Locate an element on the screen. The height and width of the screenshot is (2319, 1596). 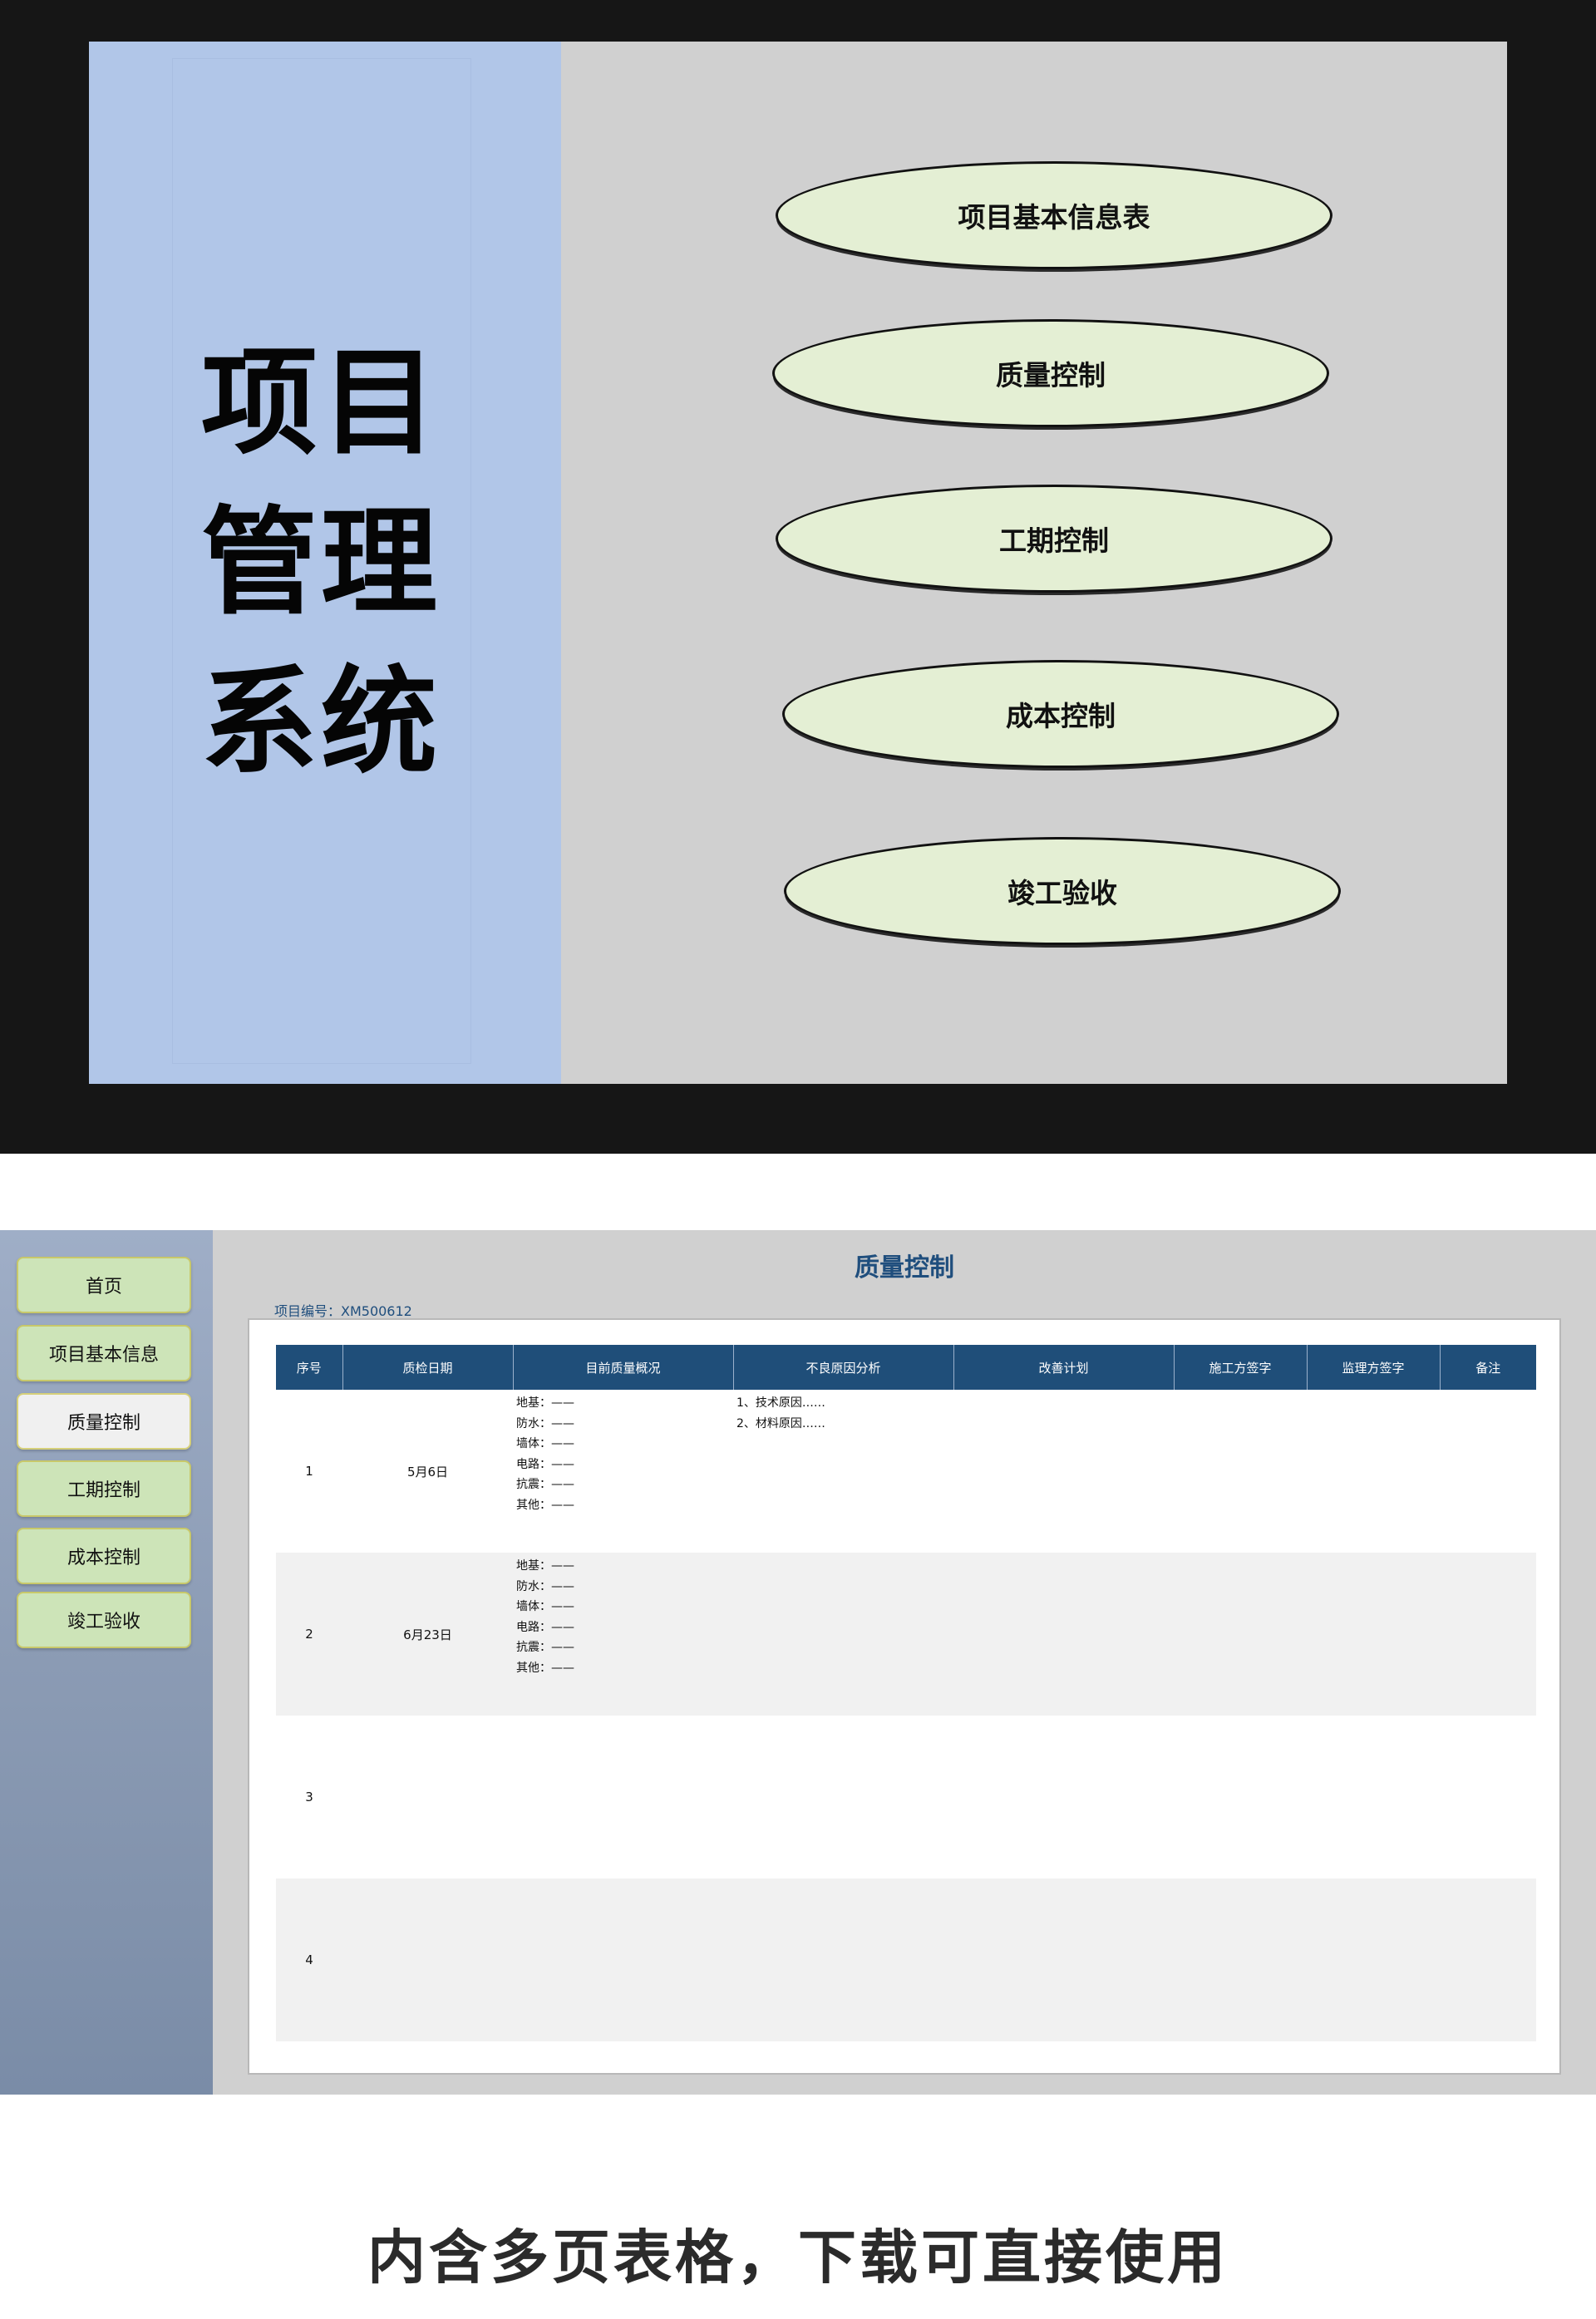
oval-quality-control-button: 质量控制 is located at coordinates (1050, 373).